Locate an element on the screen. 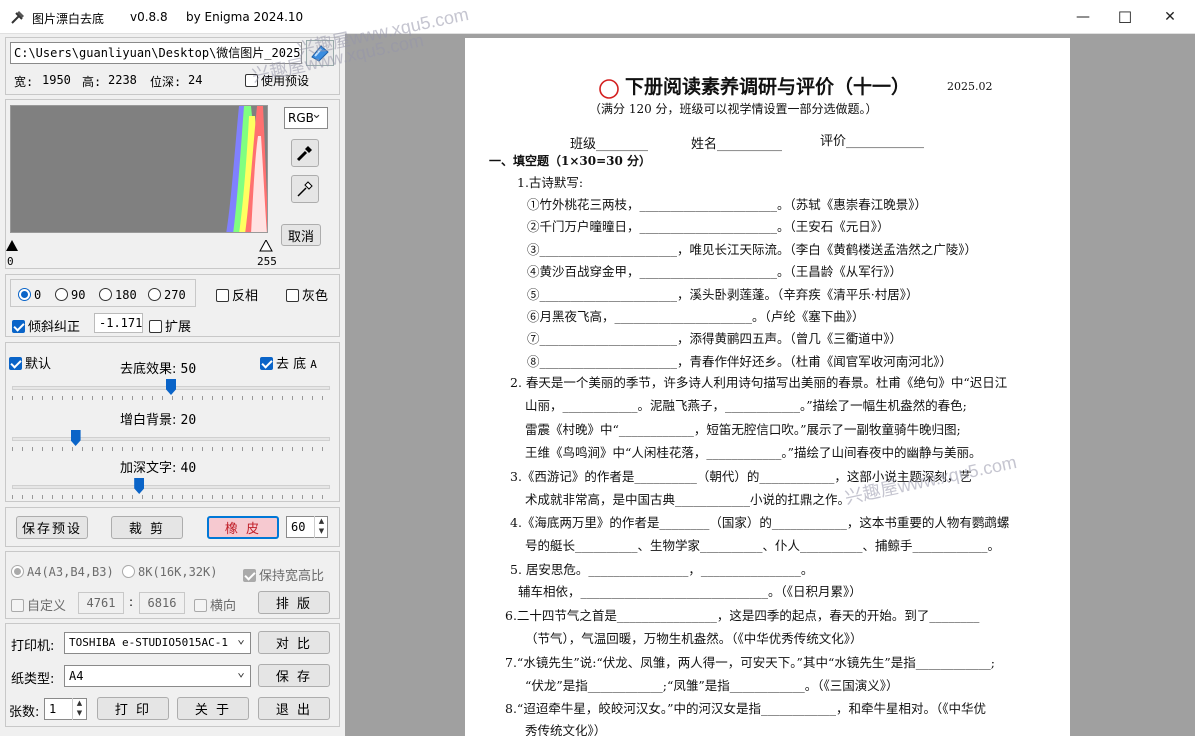 This screenshot has height=736, width=1195. eraser-size-spinner: ▲ ▼ is located at coordinates (321, 527).